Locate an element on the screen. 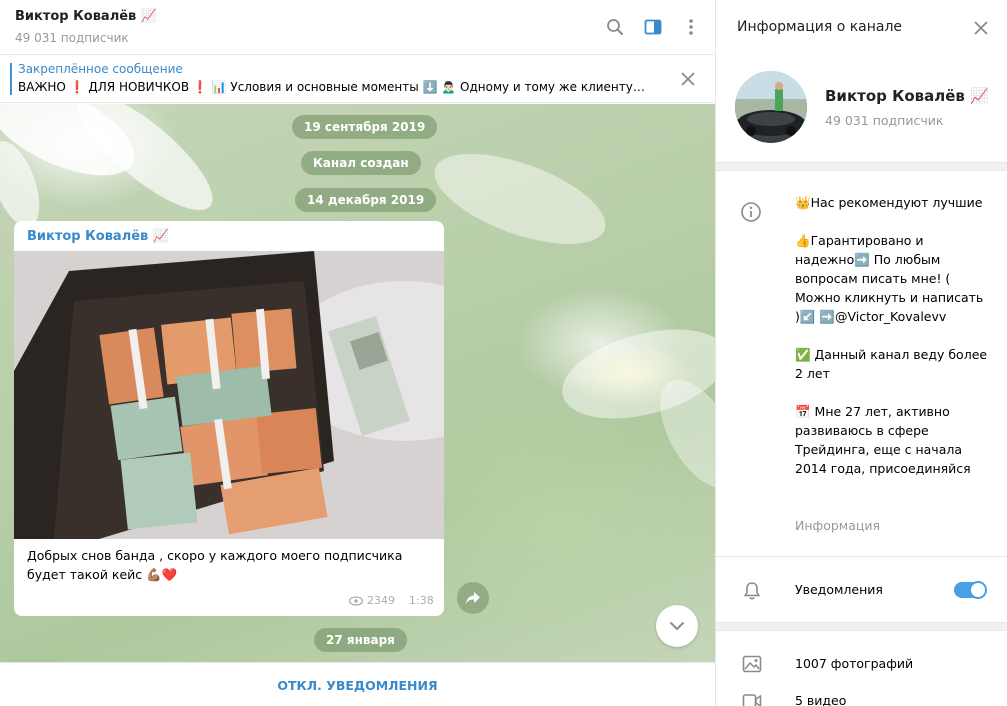  media-videos-label: 5 видео is located at coordinates (821, 699).